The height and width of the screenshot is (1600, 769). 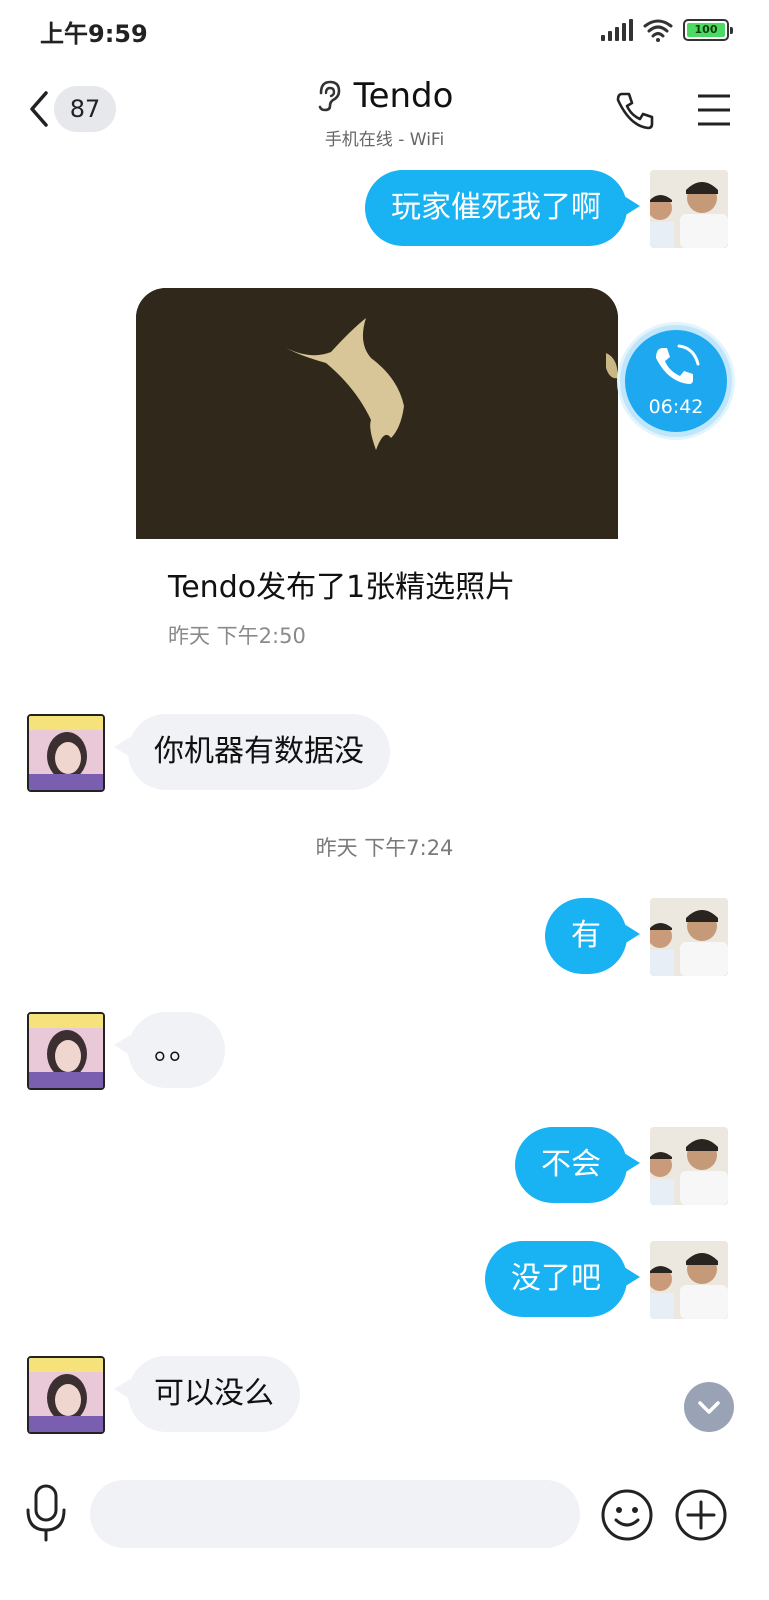 I want to click on menu-button, so click(x=714, y=112).